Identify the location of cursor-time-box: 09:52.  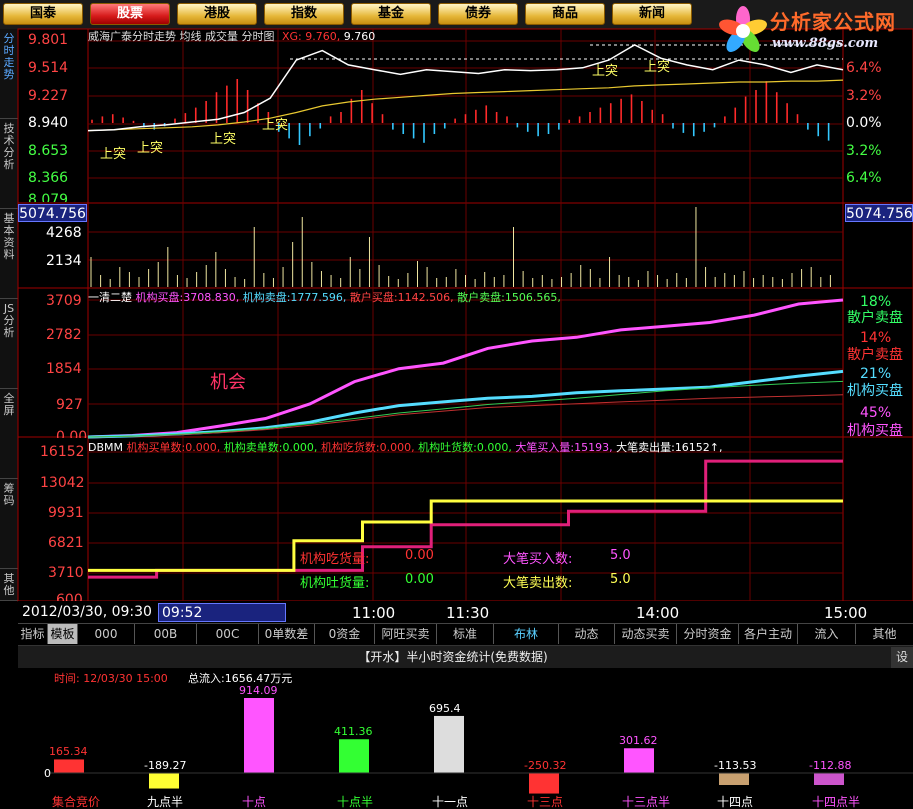
(222, 612).